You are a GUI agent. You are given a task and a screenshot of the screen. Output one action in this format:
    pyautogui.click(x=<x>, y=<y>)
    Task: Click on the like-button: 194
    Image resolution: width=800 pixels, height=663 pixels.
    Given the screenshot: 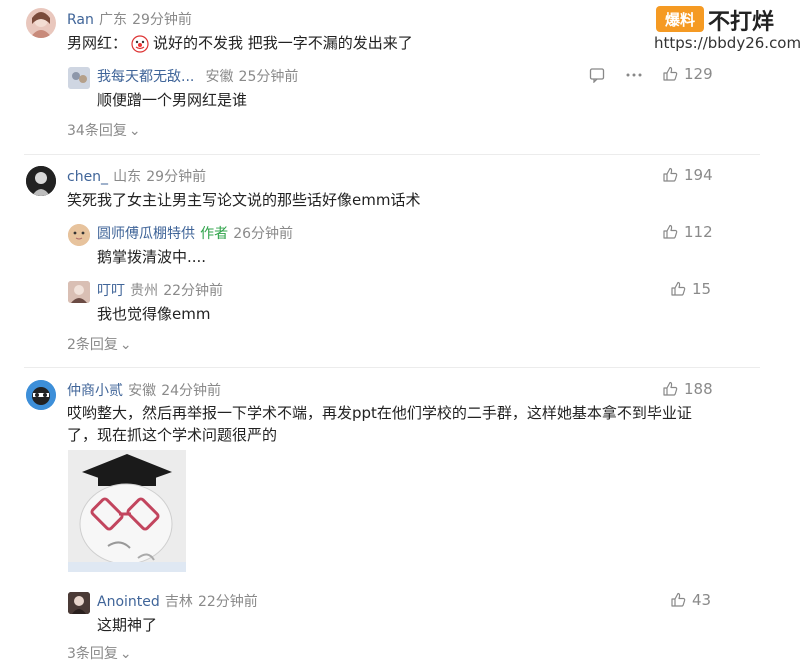 What is the action you would take?
    pyautogui.click(x=687, y=175)
    